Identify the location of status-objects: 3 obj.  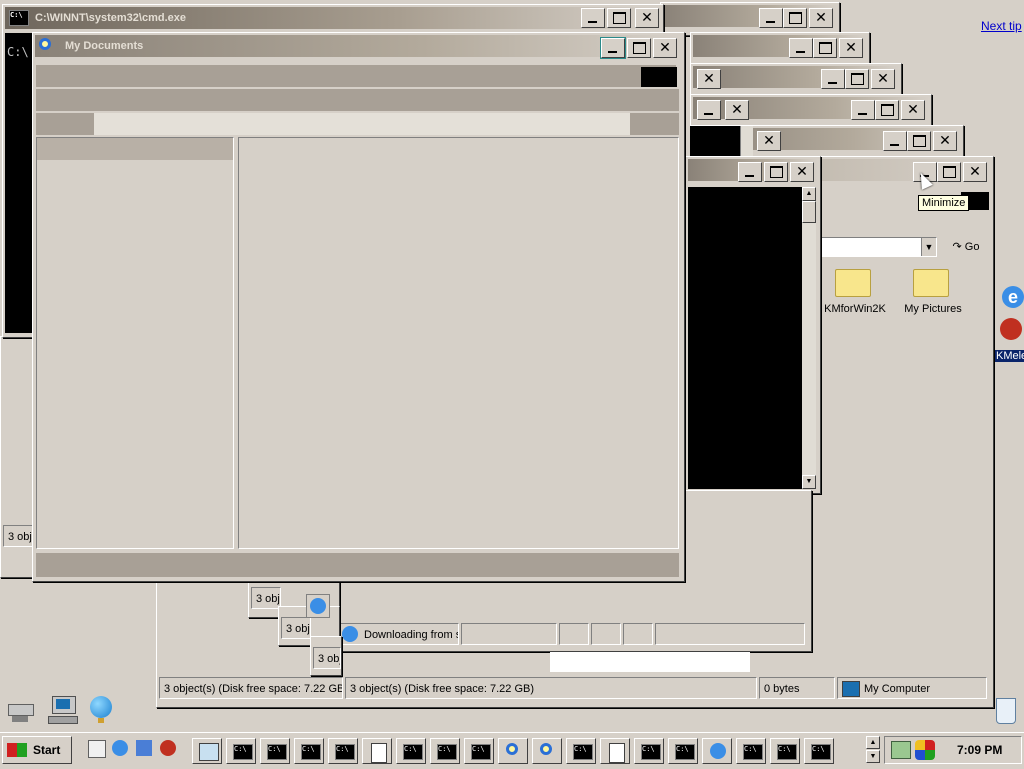
(296, 628).